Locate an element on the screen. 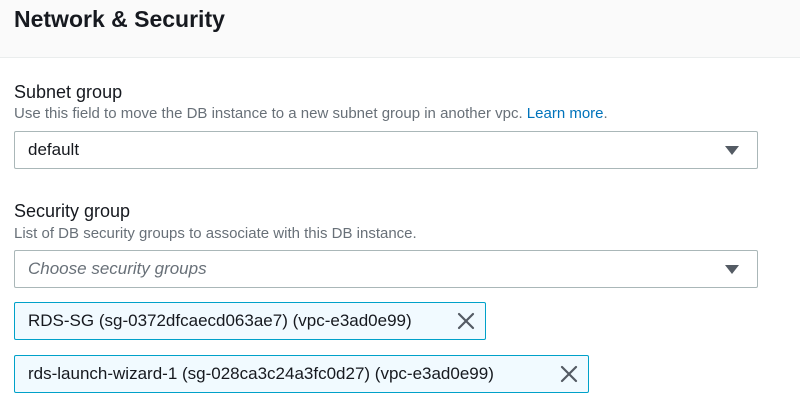 Image resolution: width=800 pixels, height=414 pixels. description-period: . is located at coordinates (605, 113).